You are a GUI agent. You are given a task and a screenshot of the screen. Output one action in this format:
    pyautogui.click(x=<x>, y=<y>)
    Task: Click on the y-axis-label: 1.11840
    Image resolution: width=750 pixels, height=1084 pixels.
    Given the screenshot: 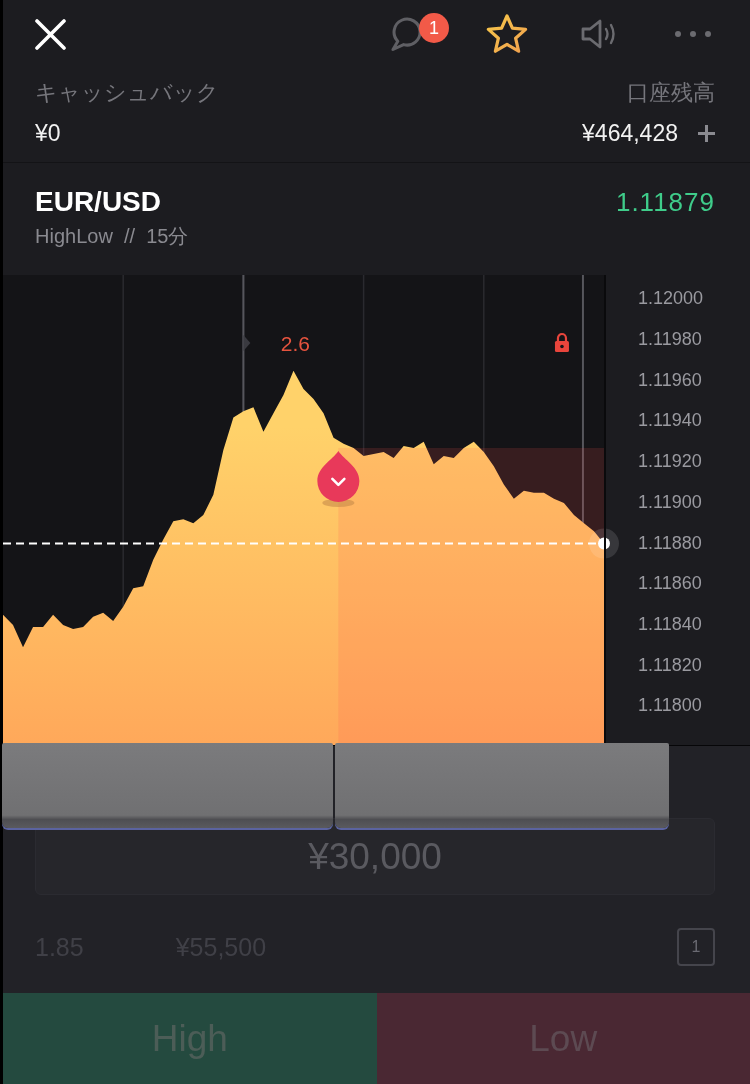 What is the action you would take?
    pyautogui.click(x=670, y=623)
    